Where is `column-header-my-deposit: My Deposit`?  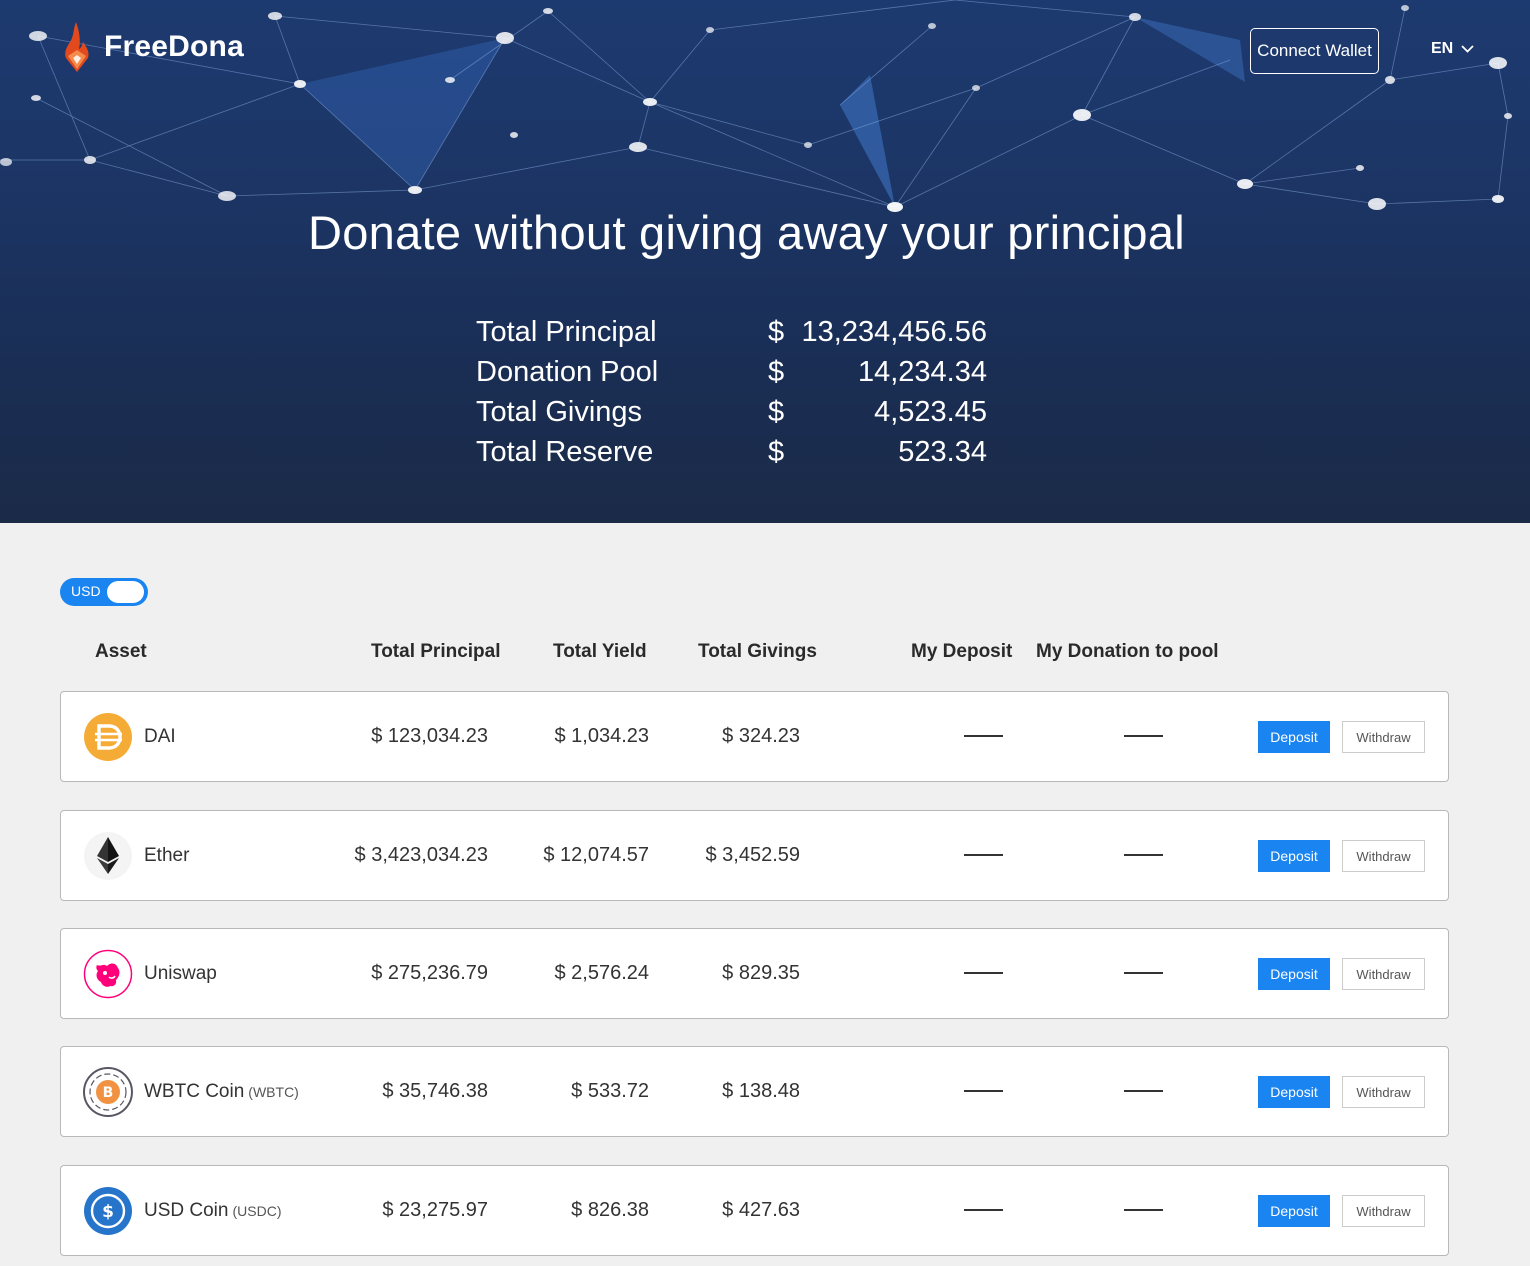
column-header-my-deposit: My Deposit is located at coordinates (962, 651).